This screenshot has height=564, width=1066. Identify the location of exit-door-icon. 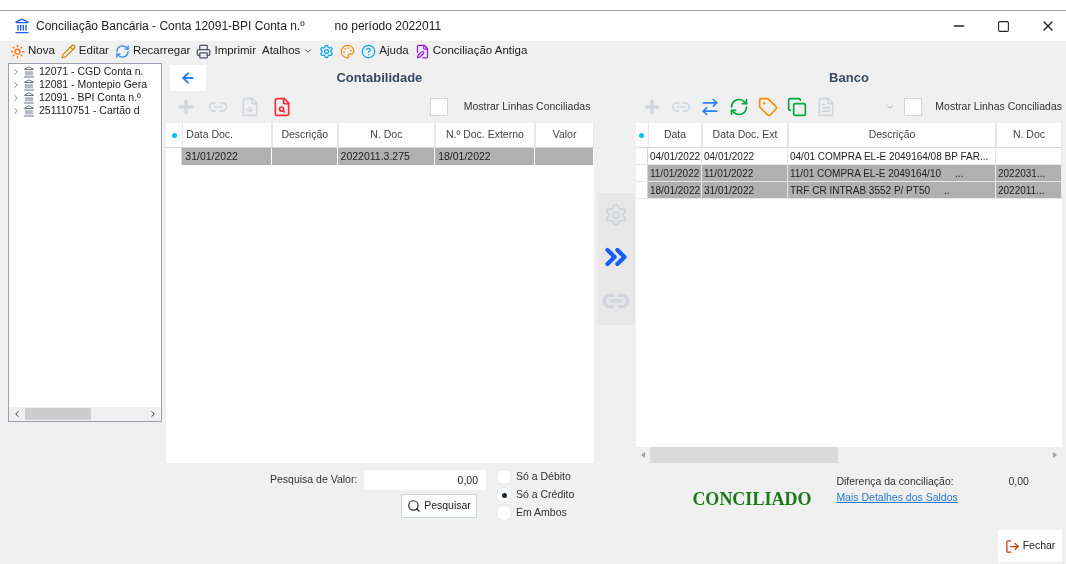
(1012, 546).